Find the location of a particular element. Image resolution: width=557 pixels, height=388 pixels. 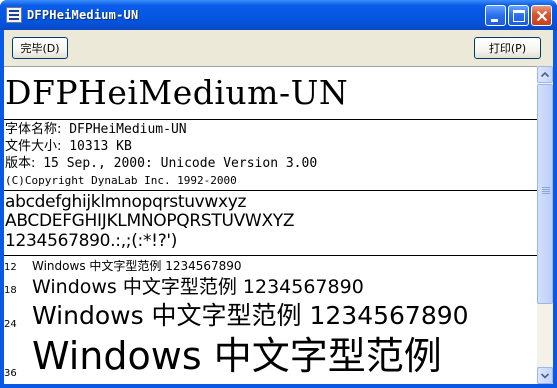

scroll-up-button is located at coordinates (545, 74).